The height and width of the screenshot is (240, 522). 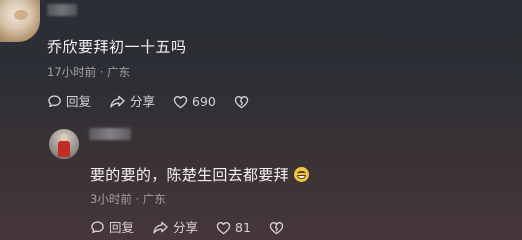 I want to click on avatar-figure-body, so click(x=64, y=149).